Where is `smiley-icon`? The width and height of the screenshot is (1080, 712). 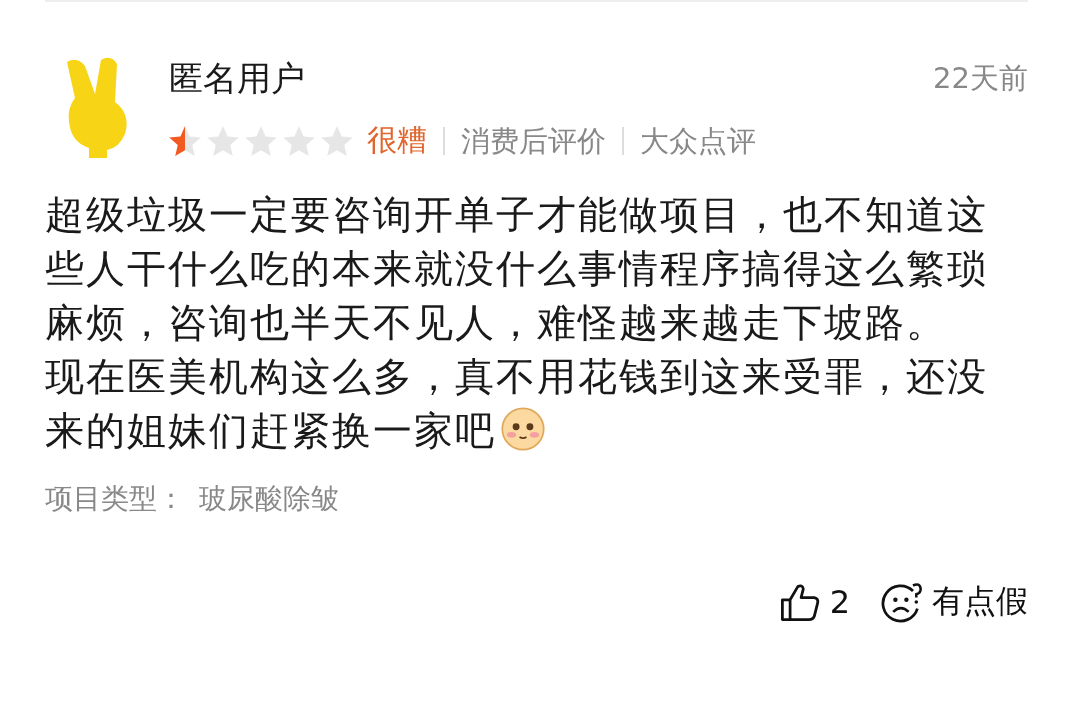 smiley-icon is located at coordinates (523, 429).